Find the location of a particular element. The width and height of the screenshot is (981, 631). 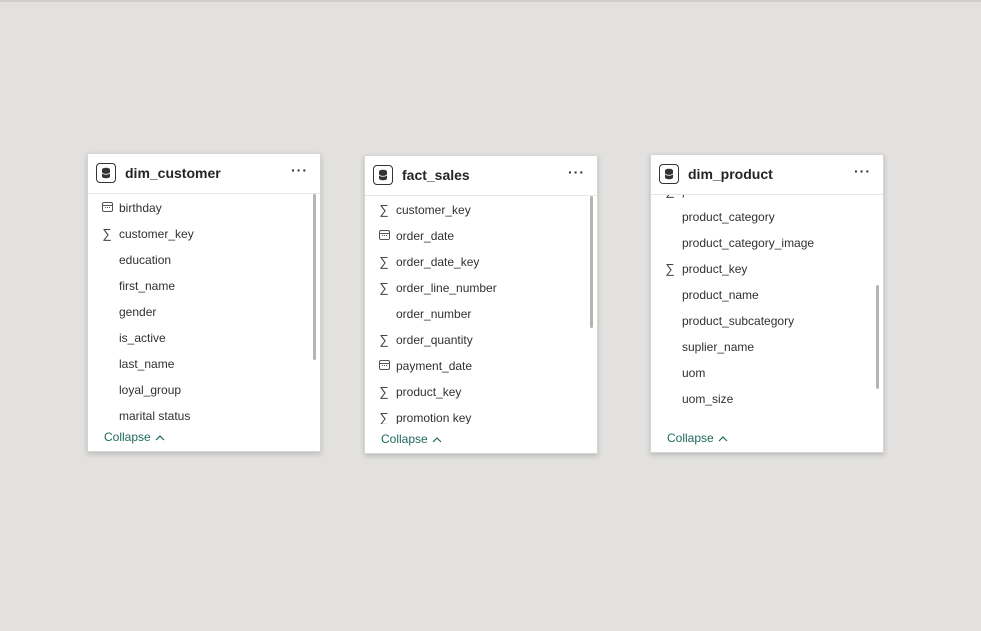

field-label: uom is located at coordinates (694, 373).